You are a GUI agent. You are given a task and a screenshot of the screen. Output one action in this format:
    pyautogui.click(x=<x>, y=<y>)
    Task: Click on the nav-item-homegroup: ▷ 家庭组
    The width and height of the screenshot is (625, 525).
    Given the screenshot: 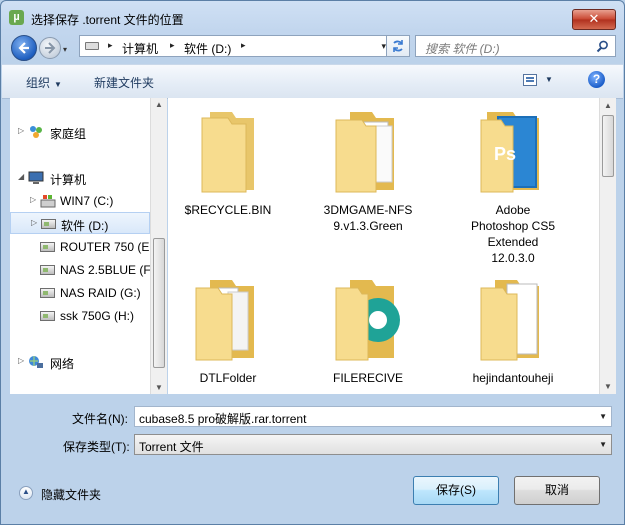 What is the action you would take?
    pyautogui.click(x=80, y=132)
    